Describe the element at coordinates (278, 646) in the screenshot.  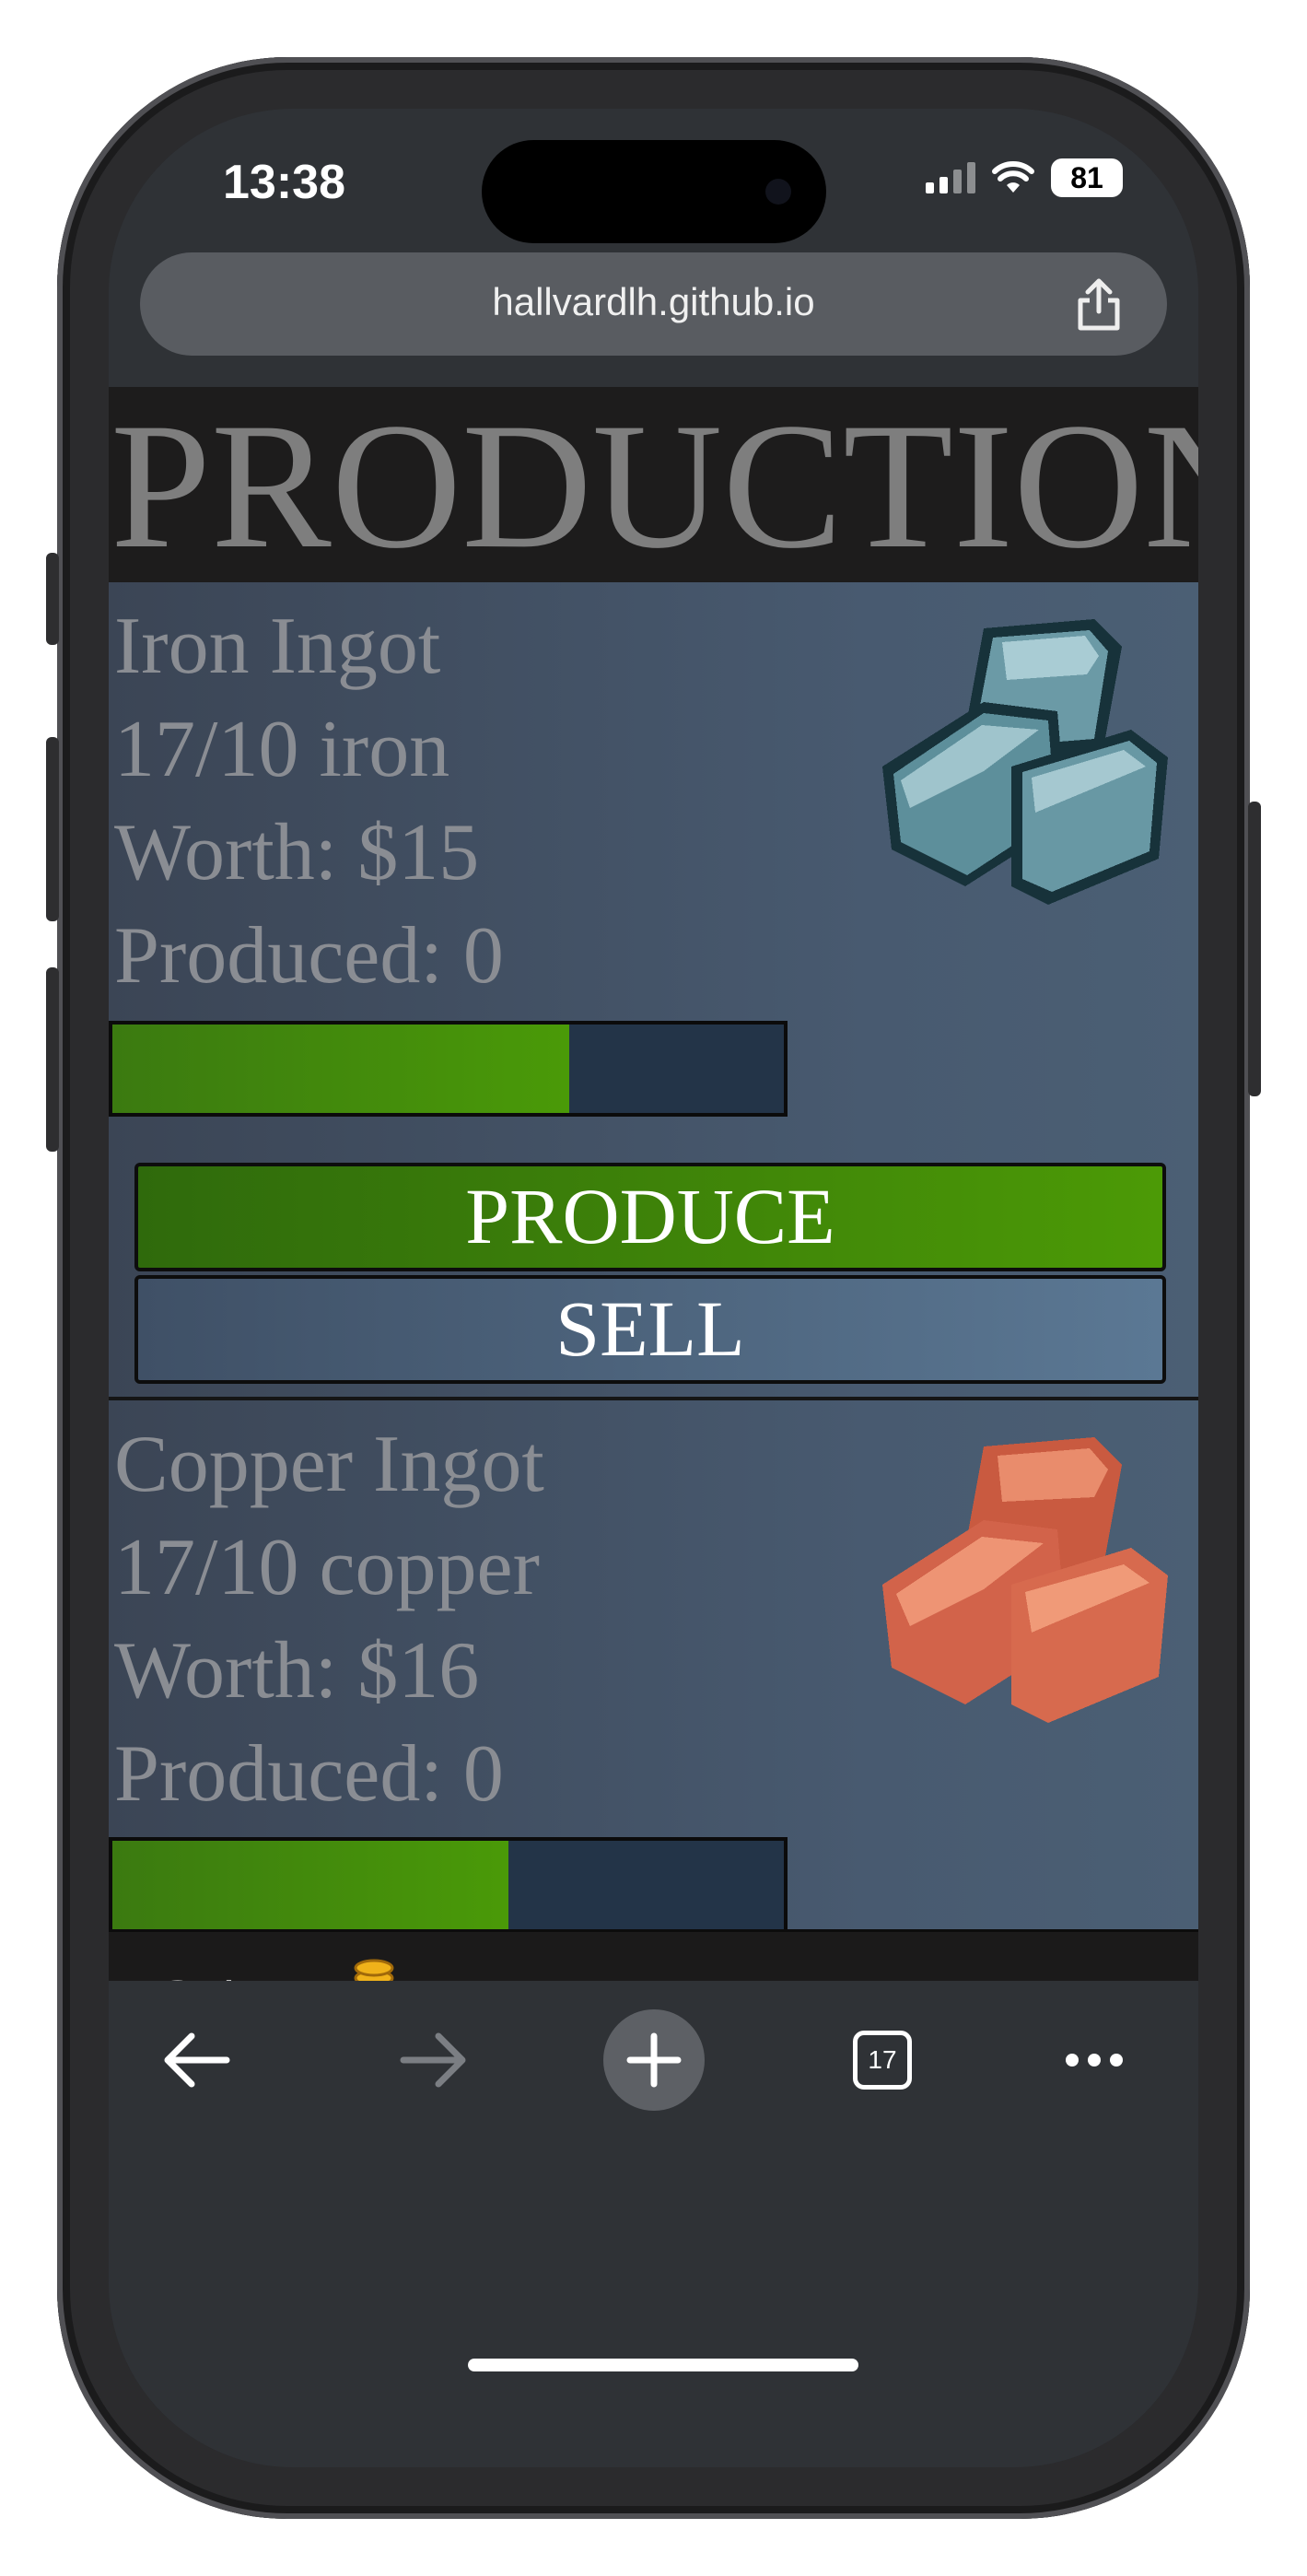
I see `item-name: Iron Ingot` at that location.